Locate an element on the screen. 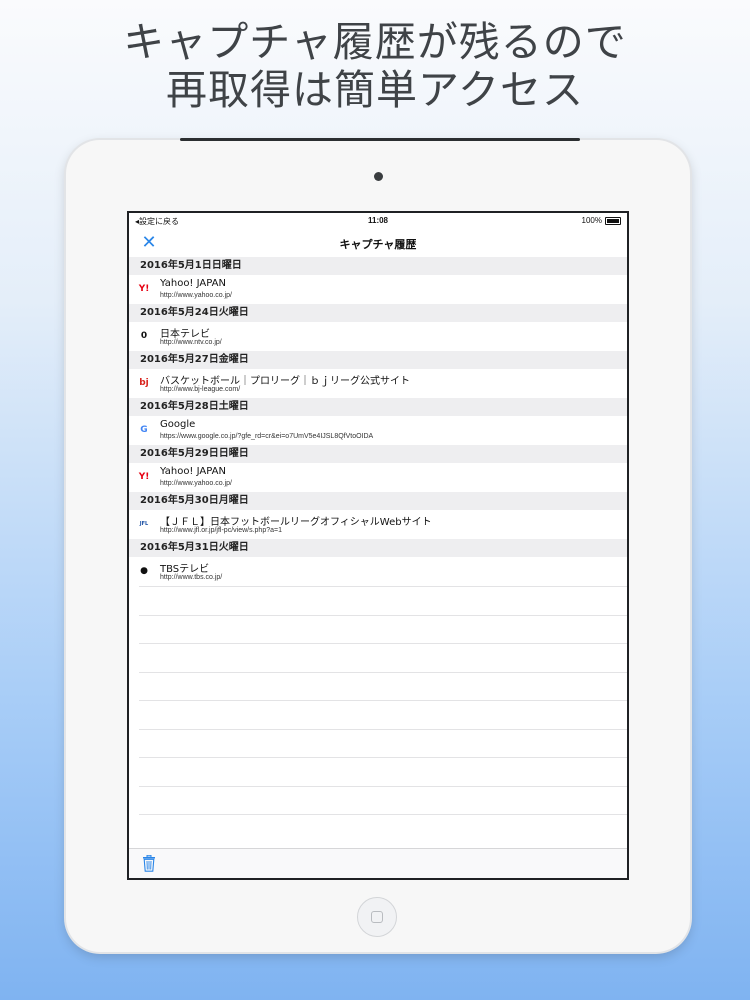 This screenshot has height=1000, width=750. headline-line-2: 再取得は簡単アクセス is located at coordinates (375, 90).